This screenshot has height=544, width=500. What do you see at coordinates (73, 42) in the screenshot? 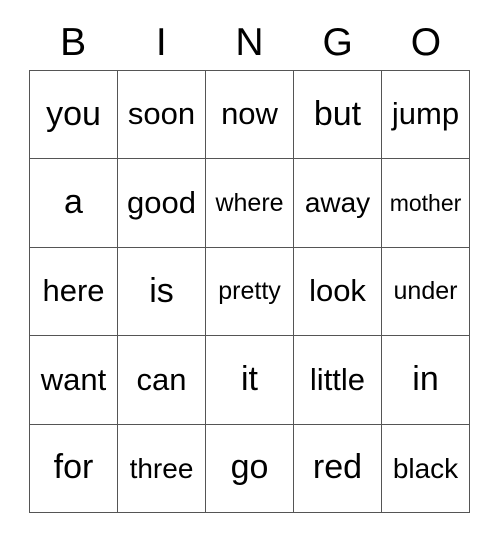
I see `header-letter-b: B` at bounding box center [73, 42].